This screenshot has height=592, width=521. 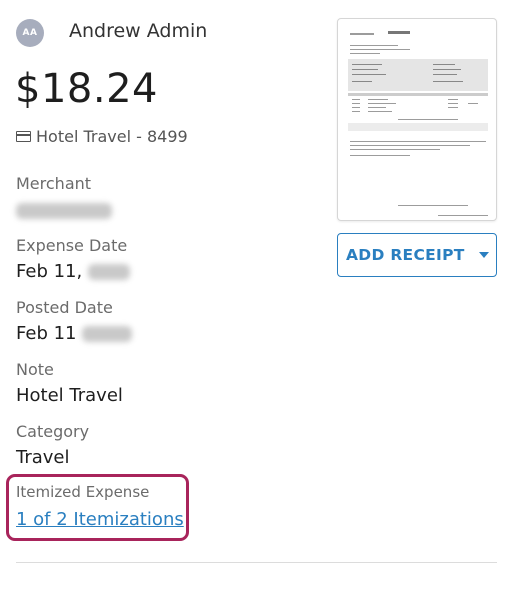 What do you see at coordinates (23, 136) in the screenshot?
I see `credit-card-icon` at bounding box center [23, 136].